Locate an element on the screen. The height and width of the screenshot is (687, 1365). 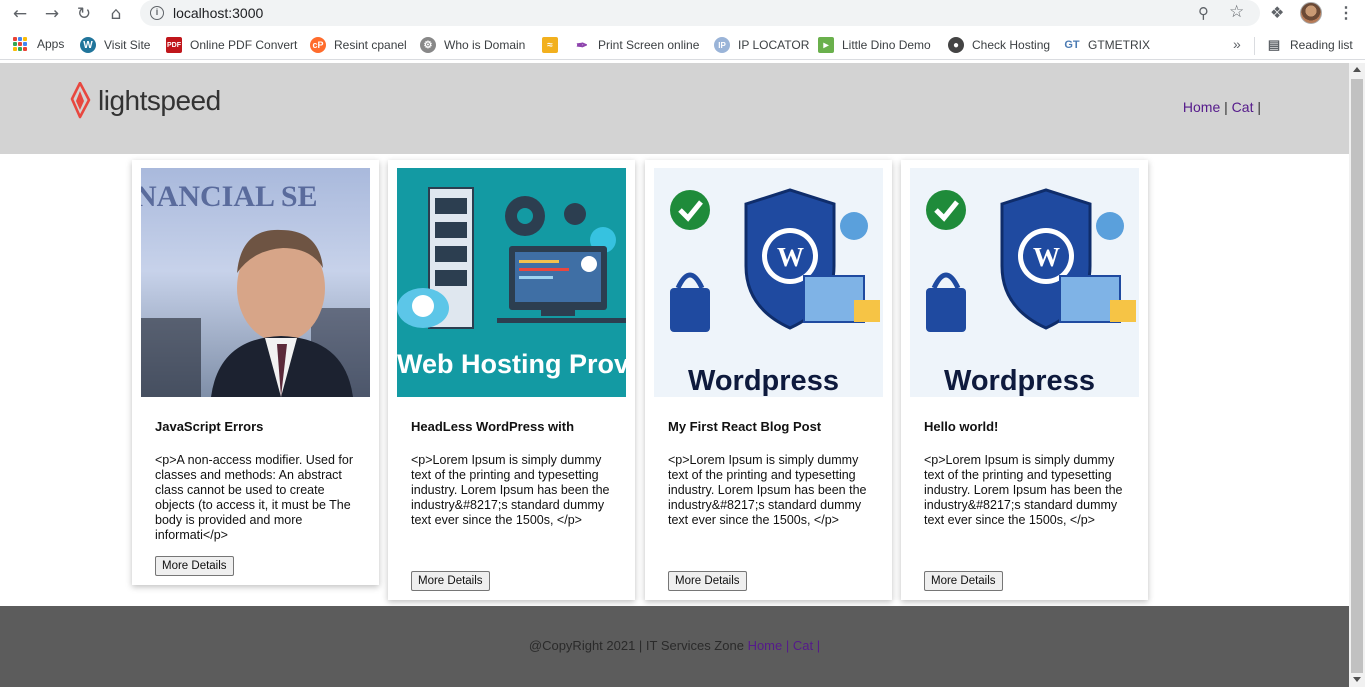
reload-icon: ↻ is located at coordinates (84, 14).